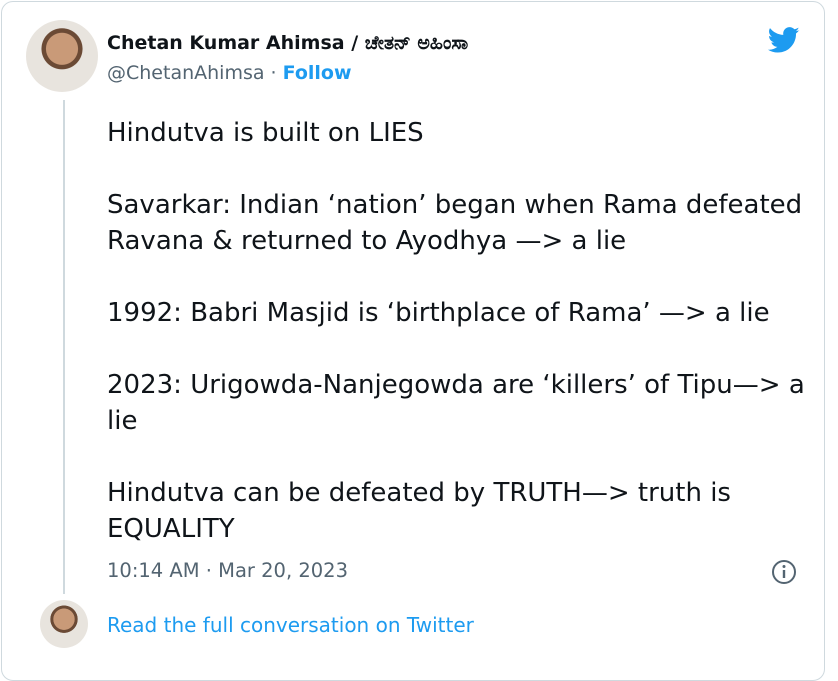 This screenshot has height=681, width=838. What do you see at coordinates (290, 625) in the screenshot?
I see `read-conversation-link: Read the full conversation on Twitter` at bounding box center [290, 625].